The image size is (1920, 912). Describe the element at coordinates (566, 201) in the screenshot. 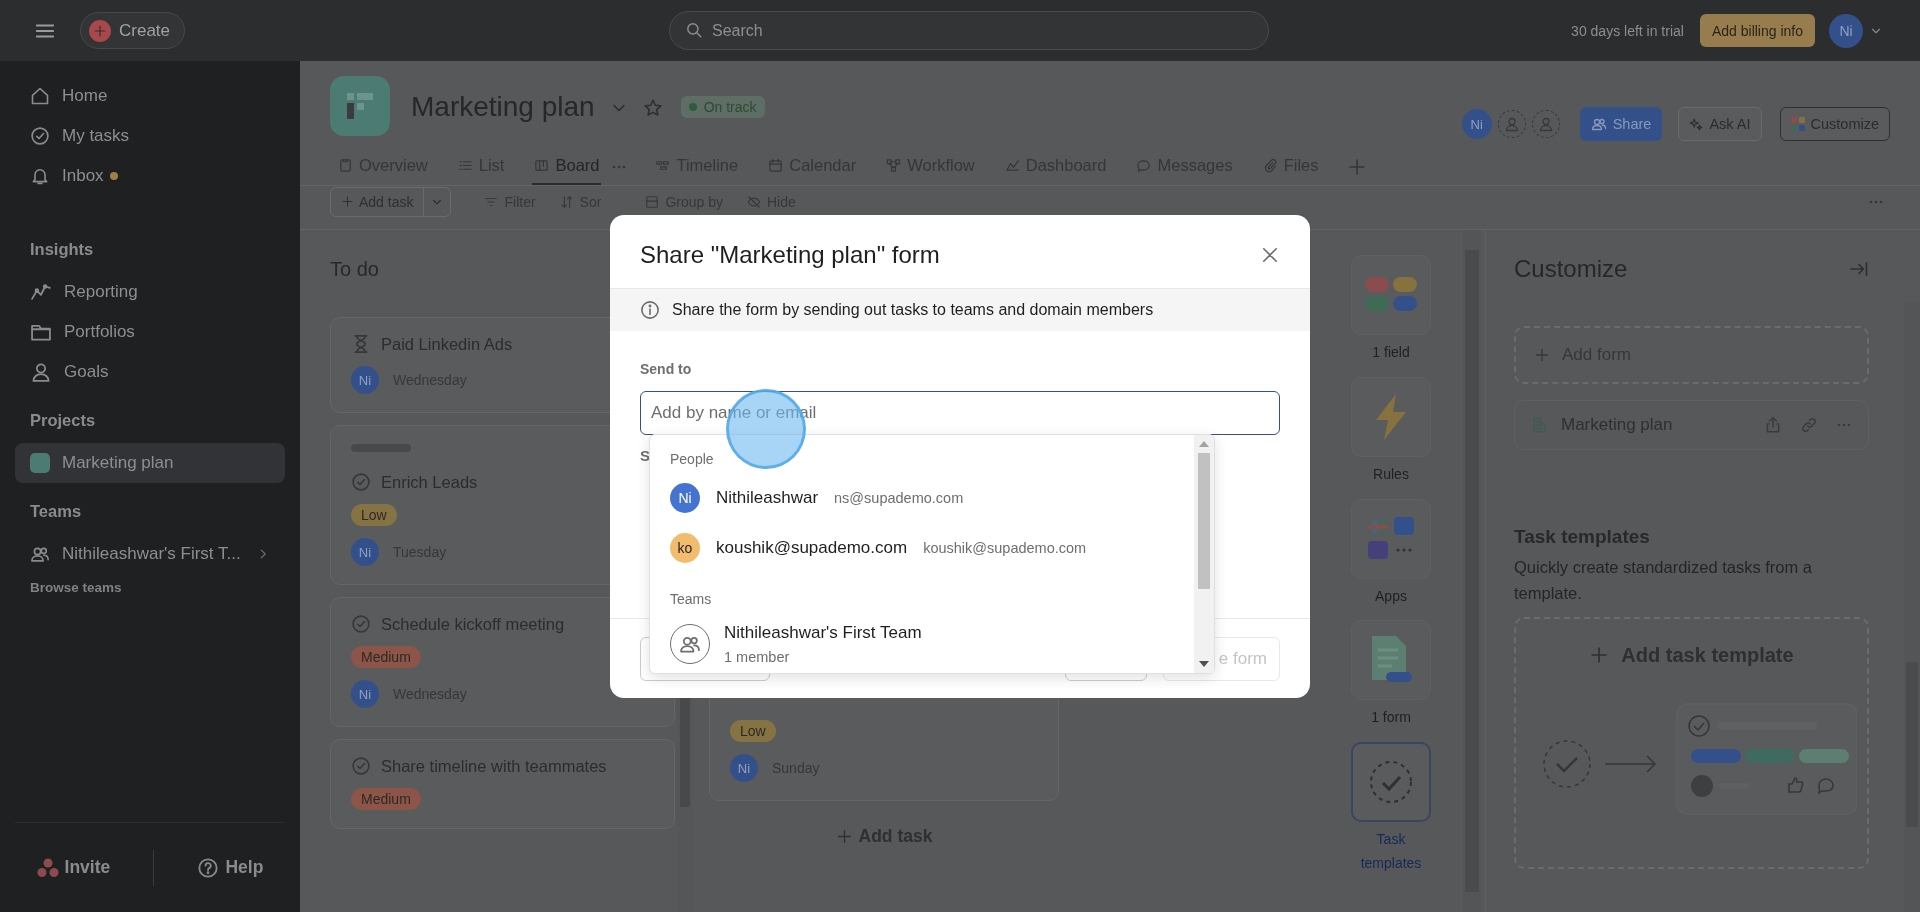

I see `sort-icon` at that location.